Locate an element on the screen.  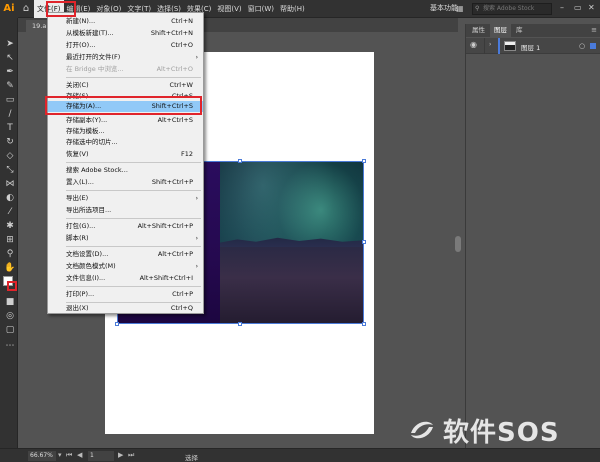
draw-mode-icon: ◎ is located at coordinates (10, 316).